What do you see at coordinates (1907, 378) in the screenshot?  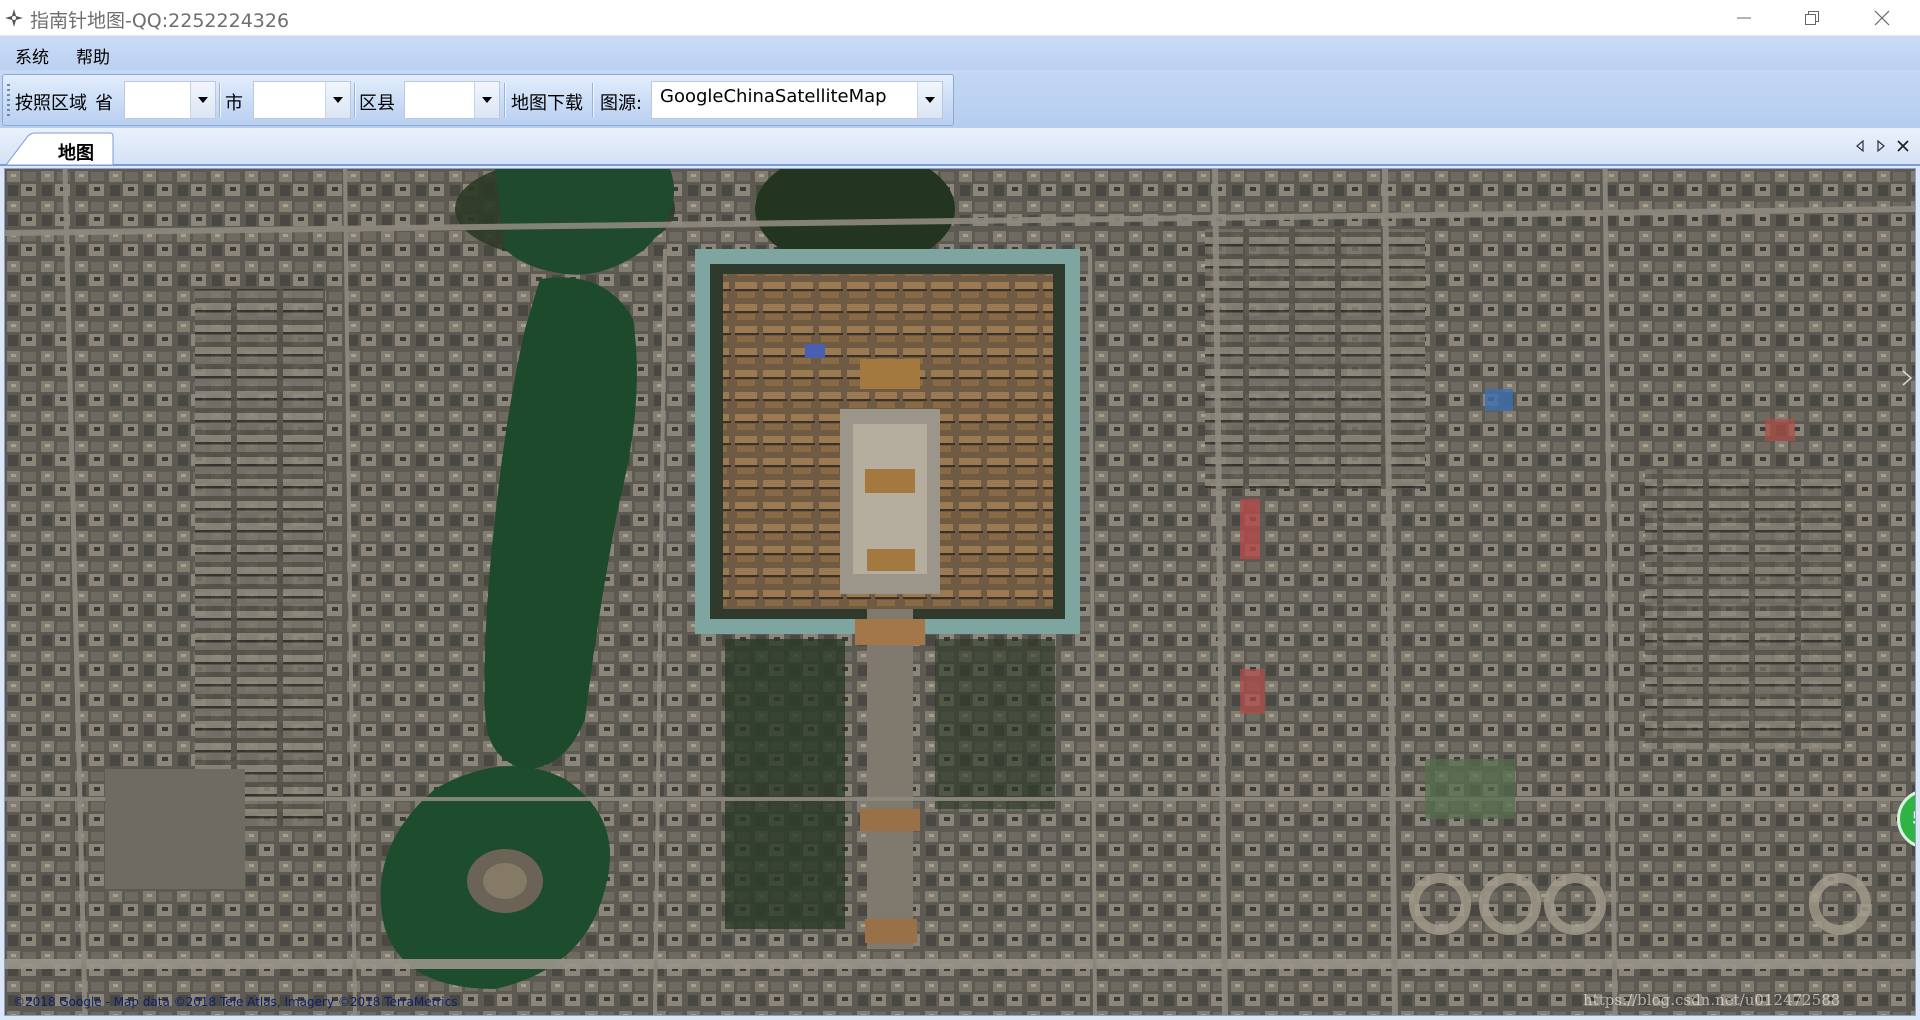 I see `pan-arrow-icon` at bounding box center [1907, 378].